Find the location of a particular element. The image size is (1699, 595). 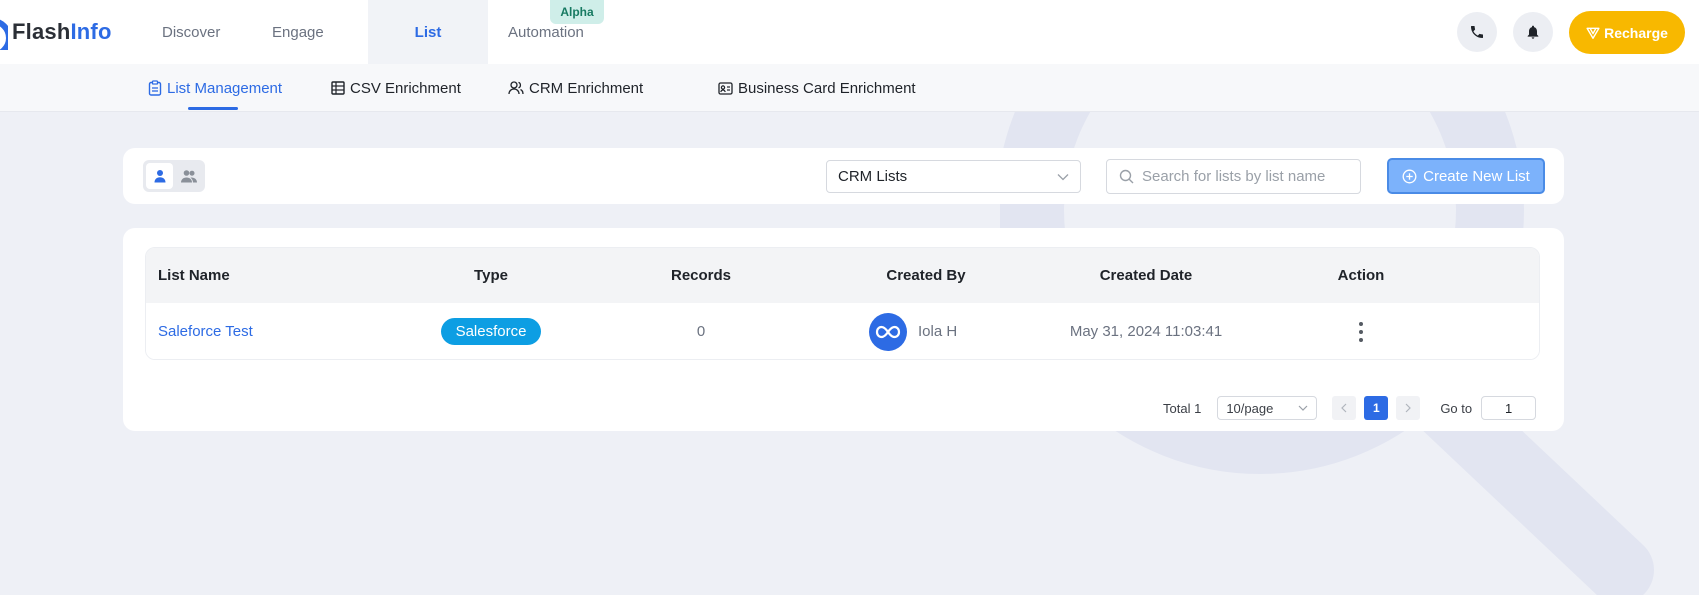

list-type-value: CRM Lists is located at coordinates (873, 176).